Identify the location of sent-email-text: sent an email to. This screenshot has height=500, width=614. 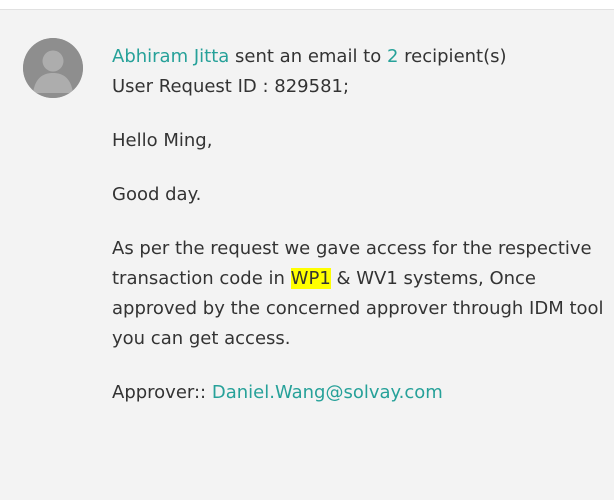
(308, 56).